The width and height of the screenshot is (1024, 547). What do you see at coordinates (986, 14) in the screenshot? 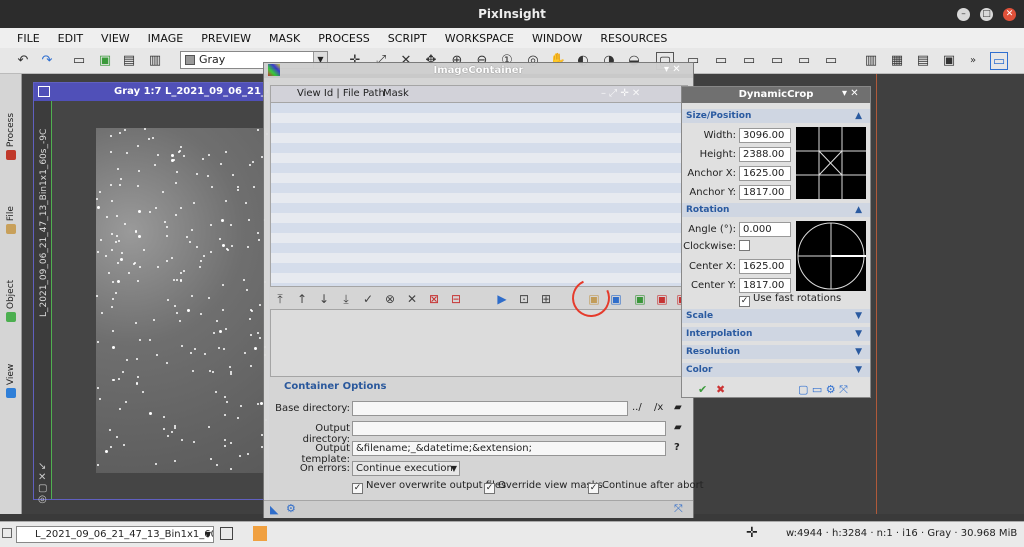
I see `maximize-button: □` at bounding box center [986, 14].